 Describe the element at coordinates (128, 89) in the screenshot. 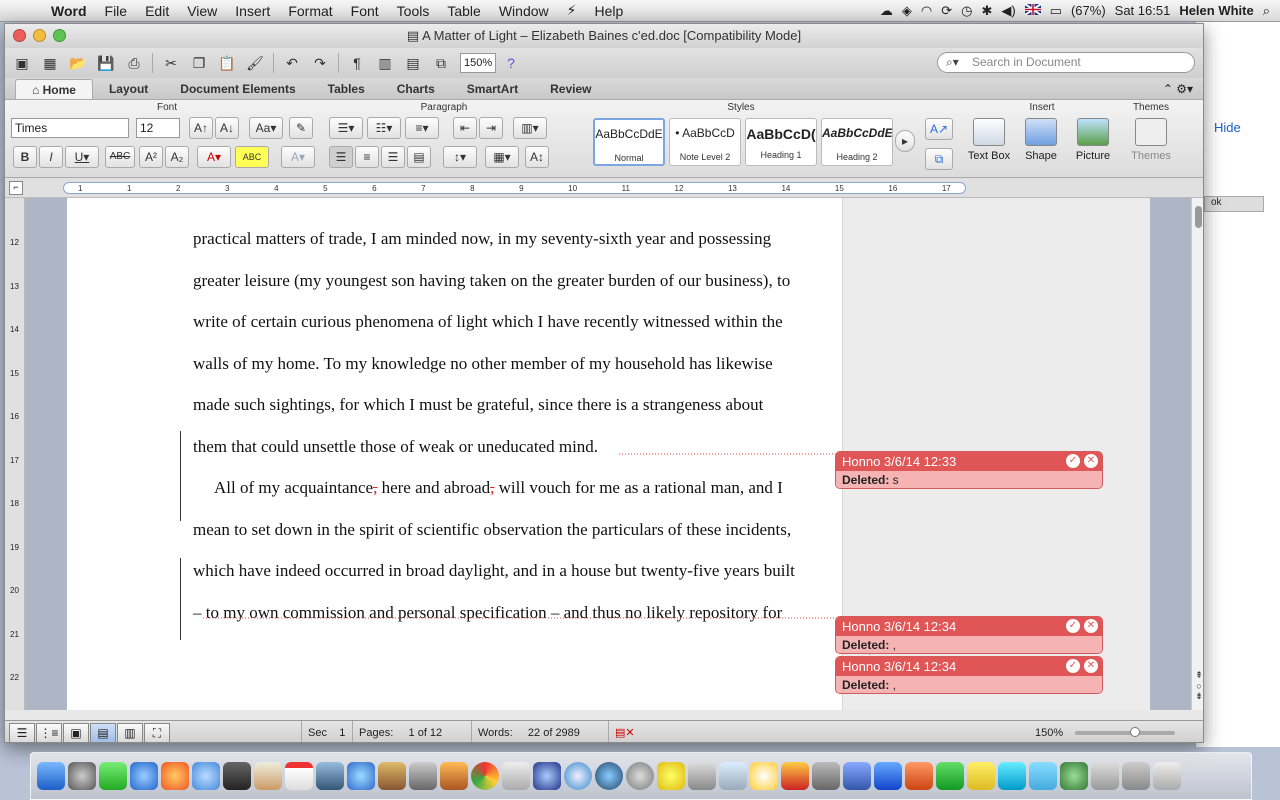

I see `tab-layout: Layout` at that location.